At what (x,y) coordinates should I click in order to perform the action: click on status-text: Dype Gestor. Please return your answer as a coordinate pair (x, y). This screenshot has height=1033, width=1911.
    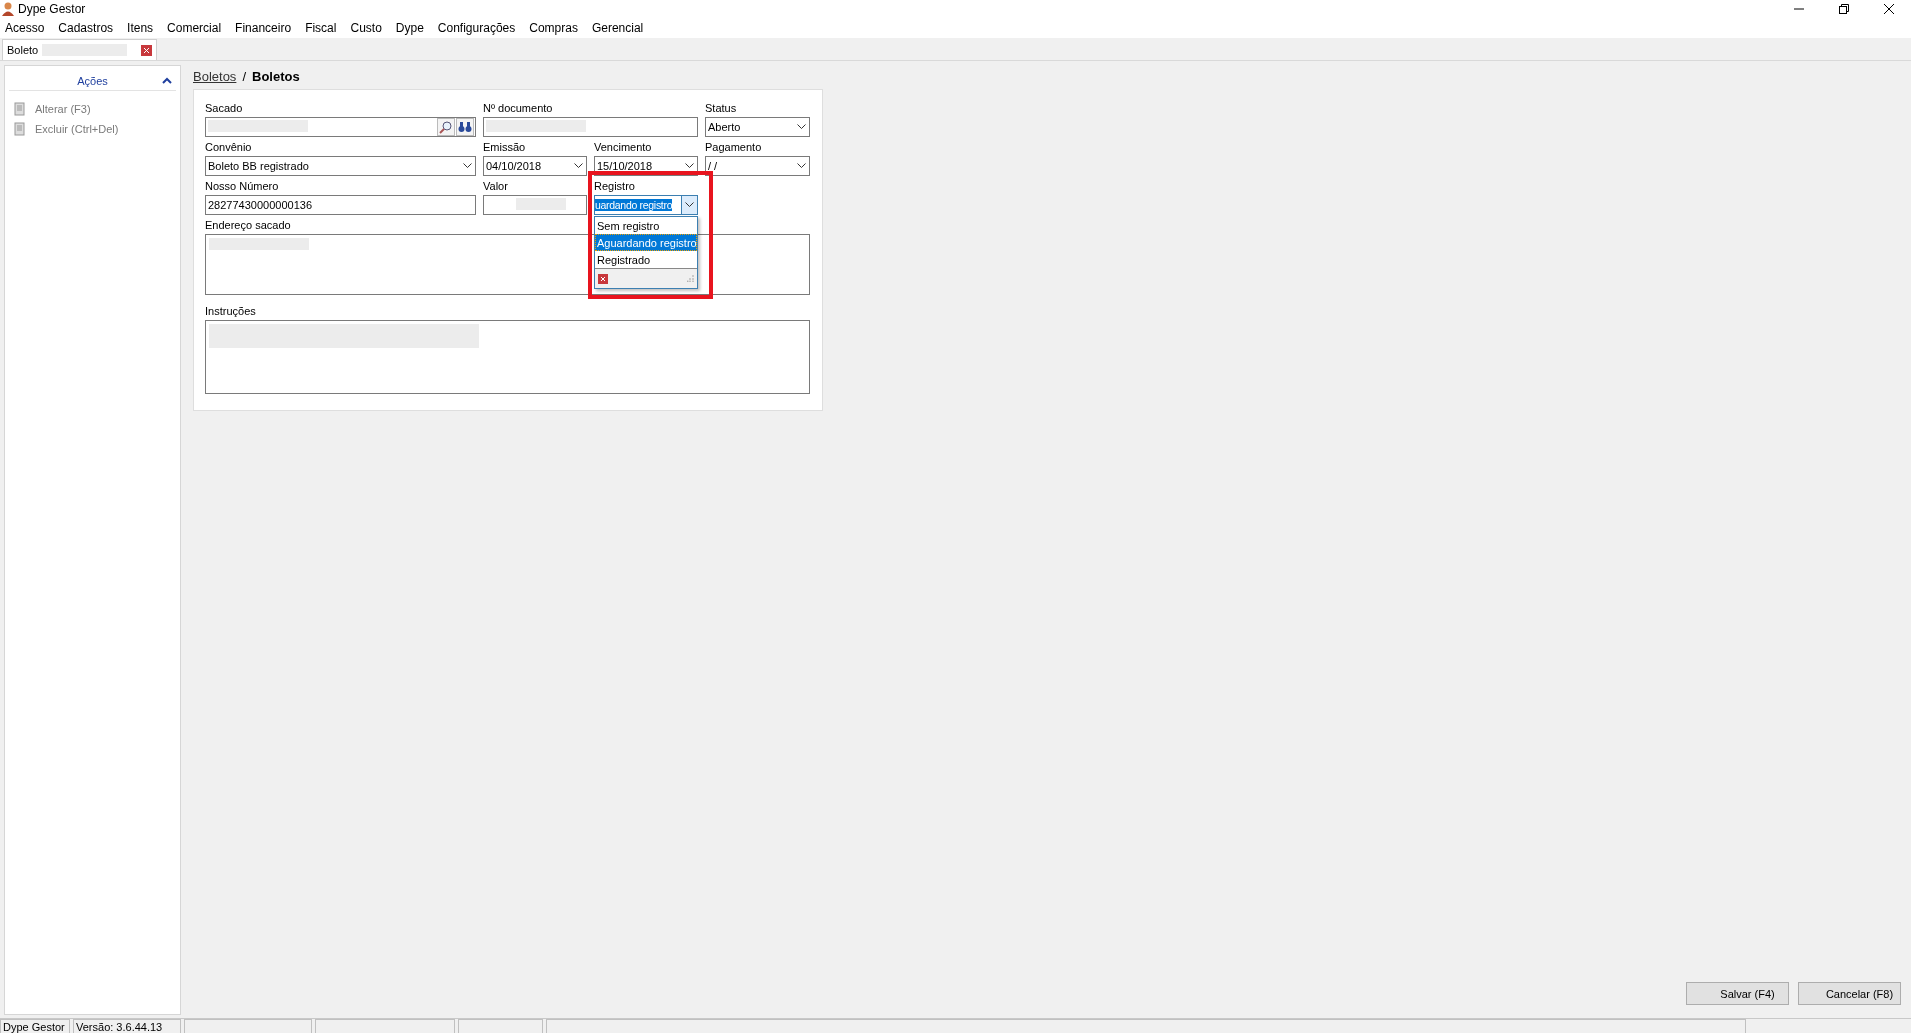
    Looking at the image, I should click on (35, 1026).